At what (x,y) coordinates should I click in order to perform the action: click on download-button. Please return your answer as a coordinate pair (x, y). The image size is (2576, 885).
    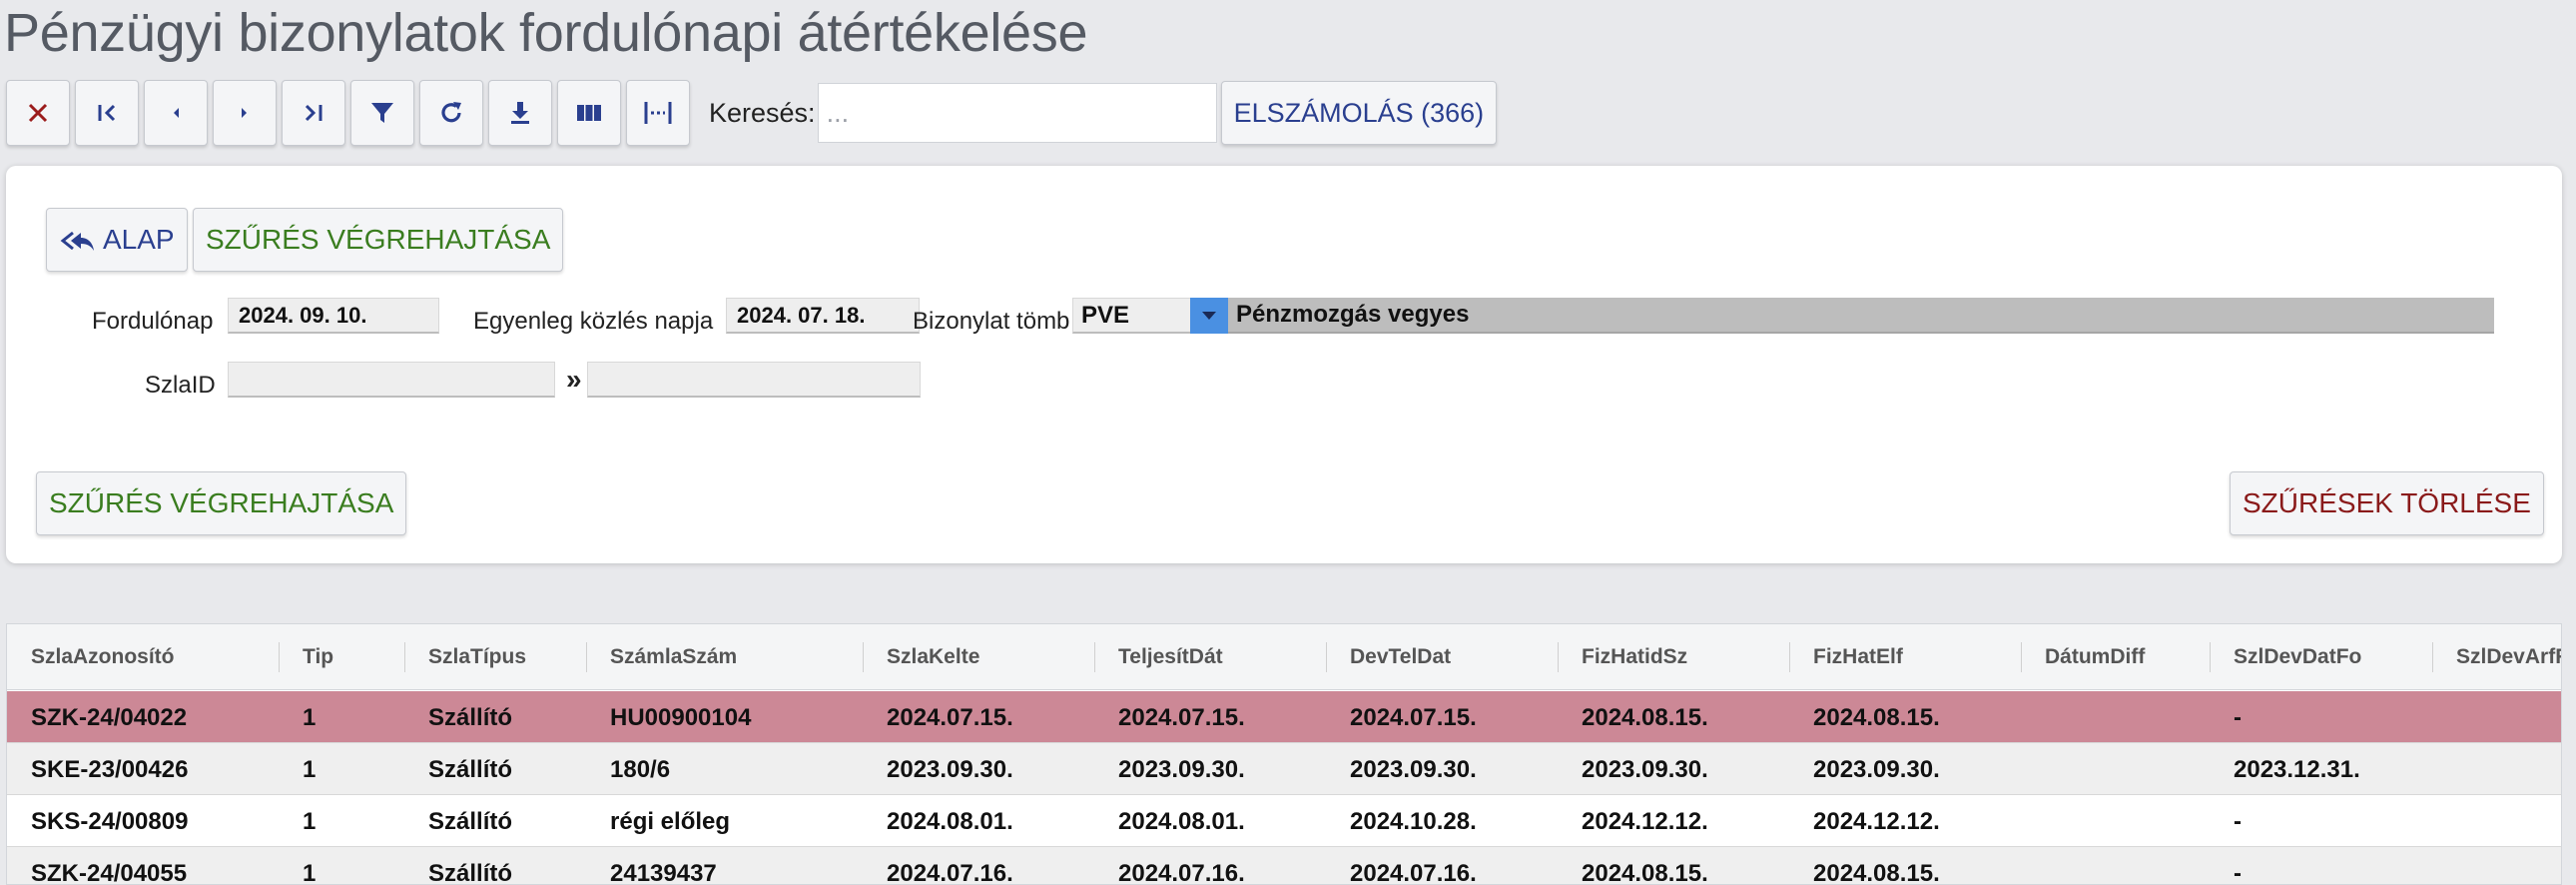
    Looking at the image, I should click on (520, 113).